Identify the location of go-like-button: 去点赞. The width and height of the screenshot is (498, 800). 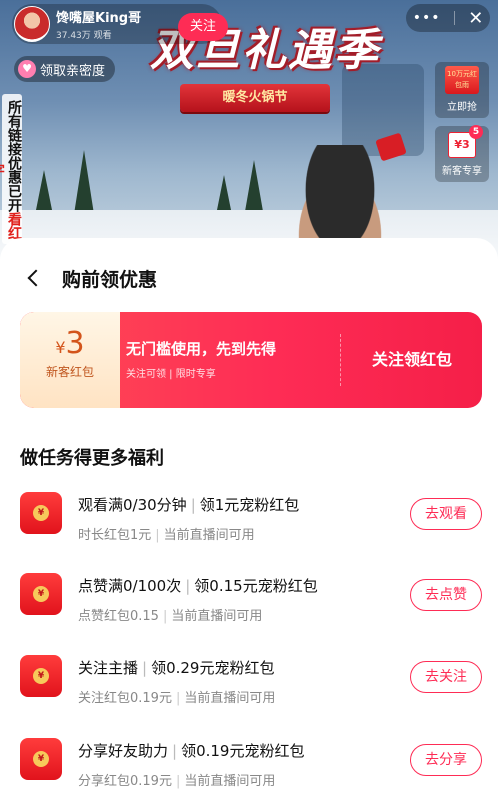
(446, 595).